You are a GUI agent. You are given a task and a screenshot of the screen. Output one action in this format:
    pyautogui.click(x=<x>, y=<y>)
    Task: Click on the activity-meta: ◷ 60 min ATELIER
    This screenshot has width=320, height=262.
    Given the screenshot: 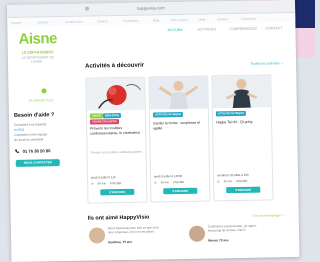 What is the action you would take?
    pyautogui.click(x=117, y=183)
    